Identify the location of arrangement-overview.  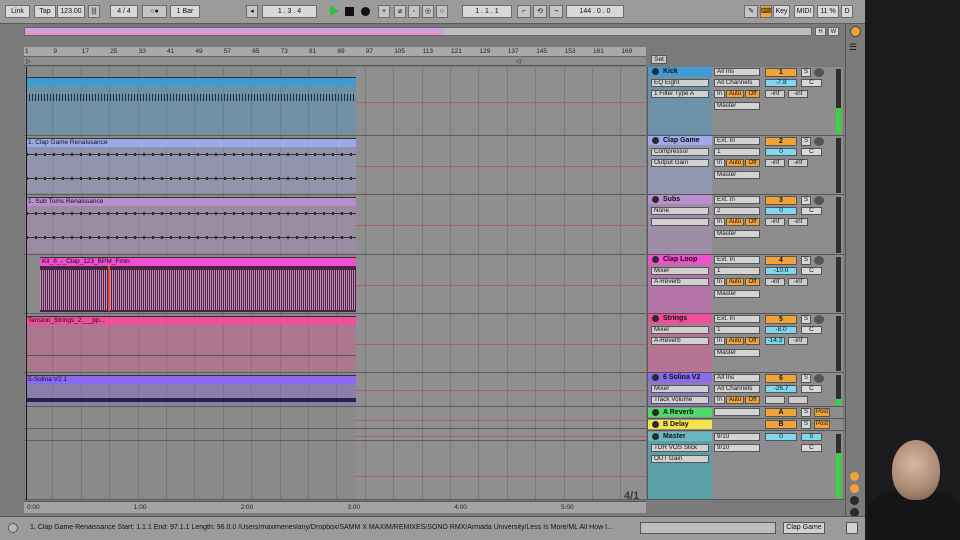
(418, 31).